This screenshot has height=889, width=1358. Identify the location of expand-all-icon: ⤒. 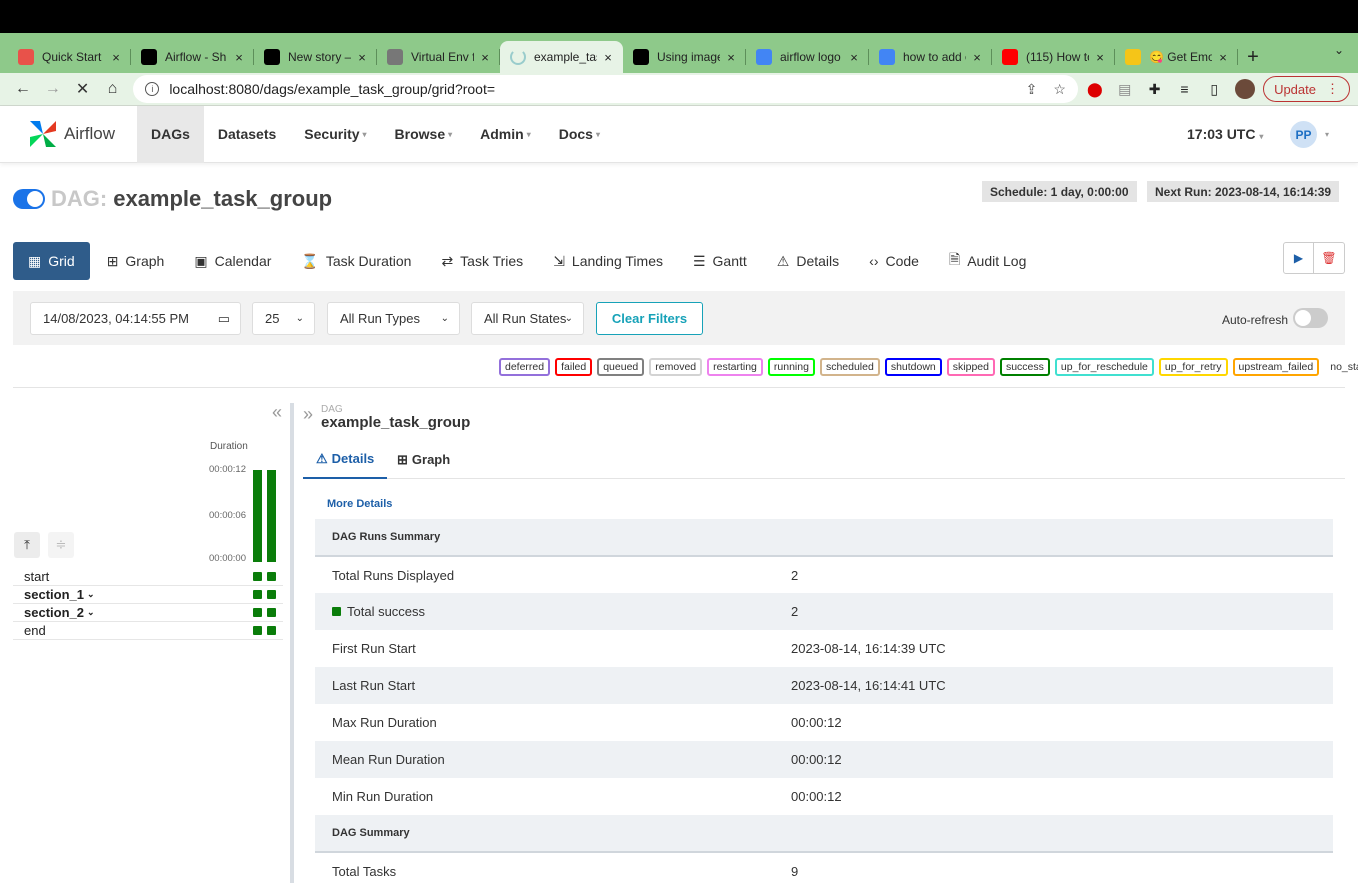
(27, 545).